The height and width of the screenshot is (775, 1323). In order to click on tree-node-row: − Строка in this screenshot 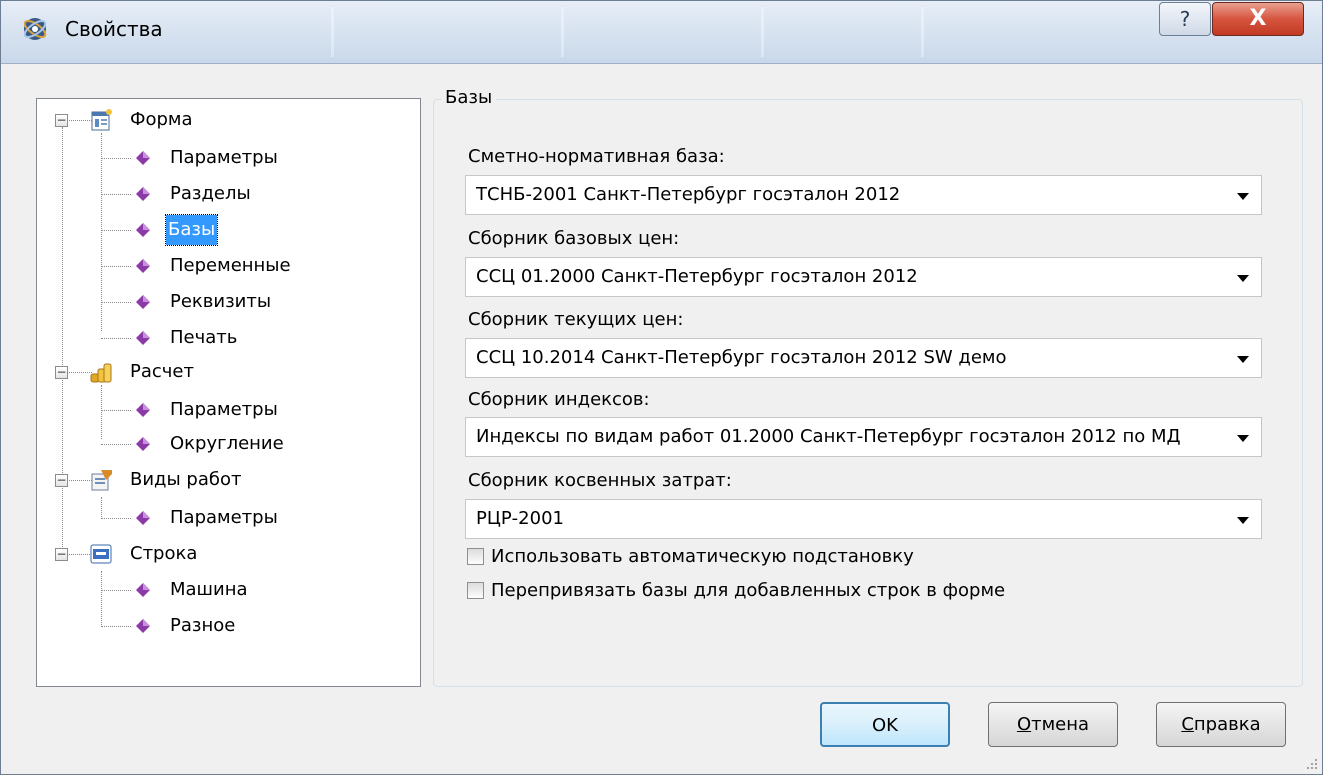, I will do `click(227, 554)`.